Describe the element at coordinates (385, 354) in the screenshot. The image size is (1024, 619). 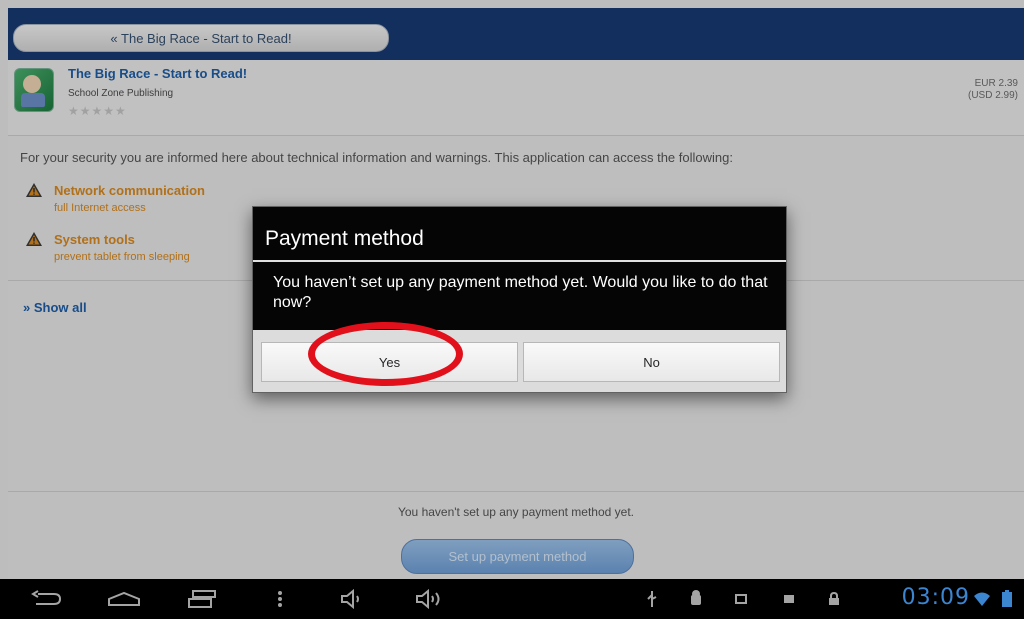
I see `highlight-circle` at that location.